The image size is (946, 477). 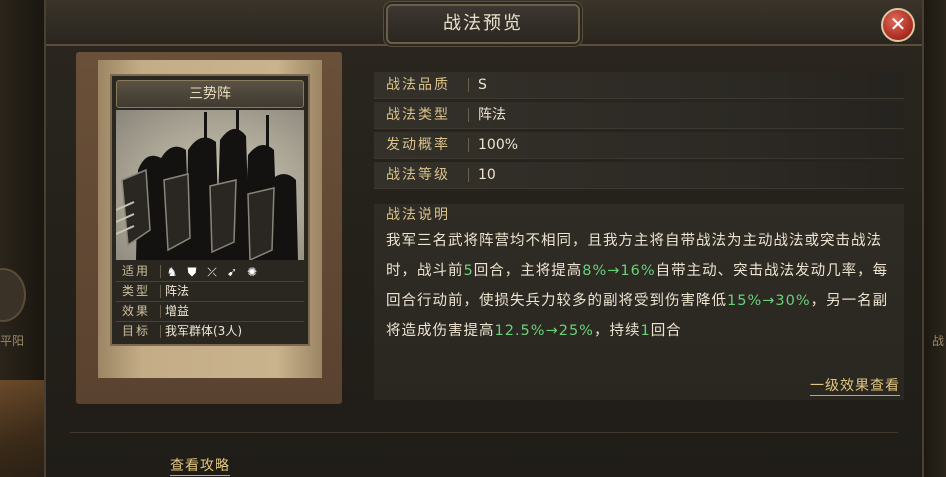 What do you see at coordinates (135, 311) in the screenshot?
I see `info-key: 效果` at bounding box center [135, 311].